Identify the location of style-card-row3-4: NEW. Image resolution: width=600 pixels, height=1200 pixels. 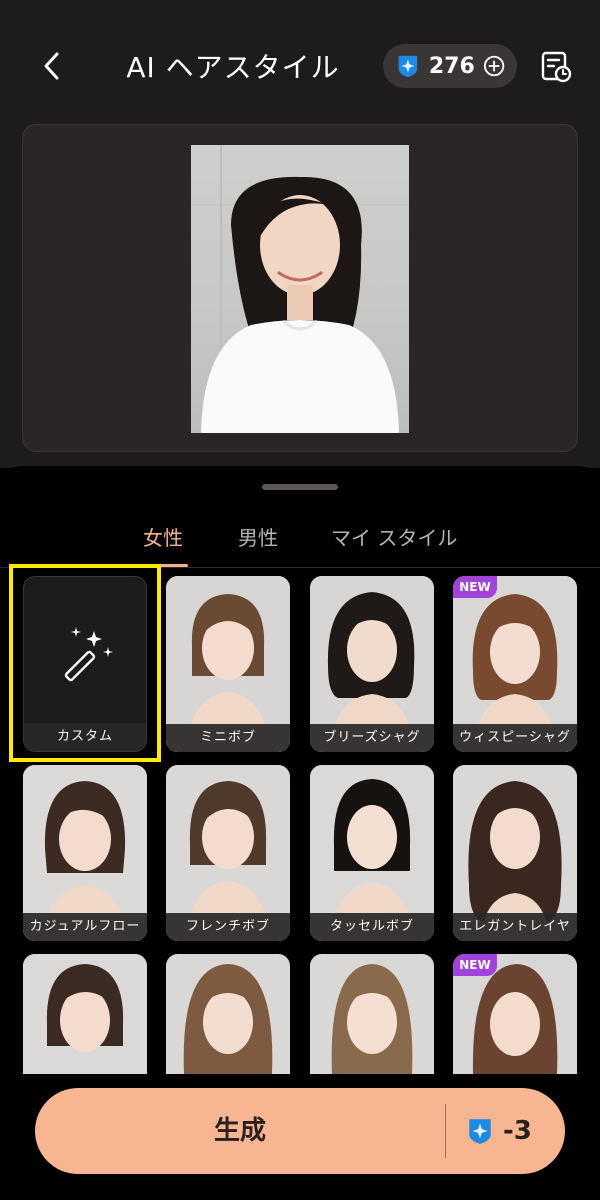
(515, 1014).